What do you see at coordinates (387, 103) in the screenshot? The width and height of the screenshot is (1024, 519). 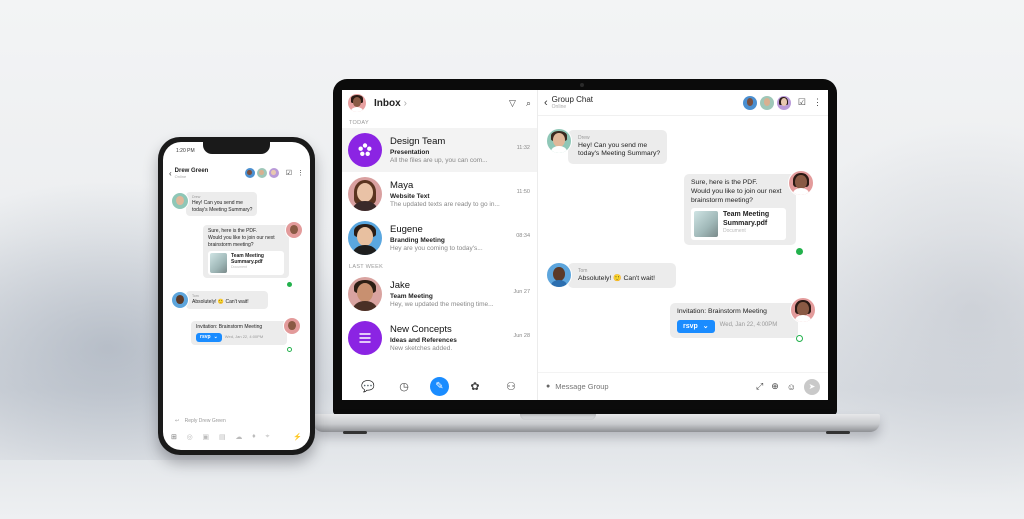 I see `inbox-title: Inbox` at bounding box center [387, 103].